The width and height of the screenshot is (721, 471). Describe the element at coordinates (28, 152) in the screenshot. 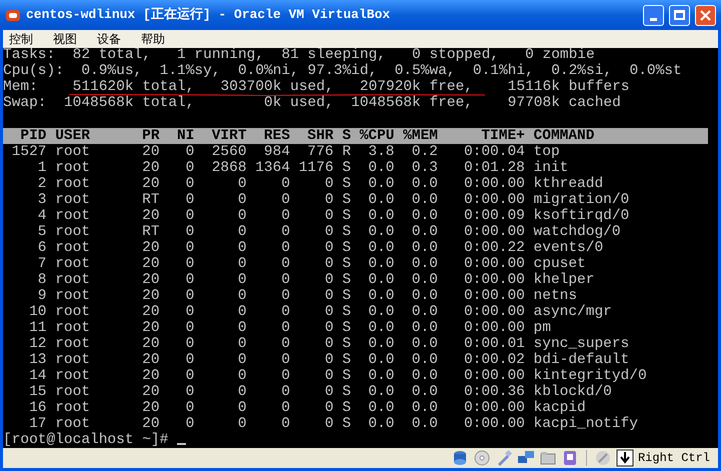

I see `table-cell-text: 1527` at that location.